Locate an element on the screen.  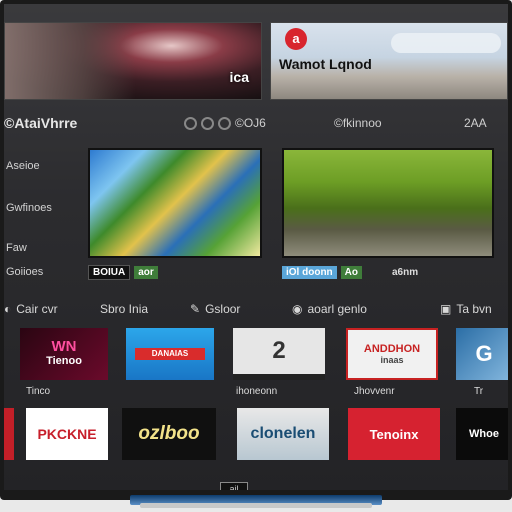
dots-icon is located at coordinates (207, 123).